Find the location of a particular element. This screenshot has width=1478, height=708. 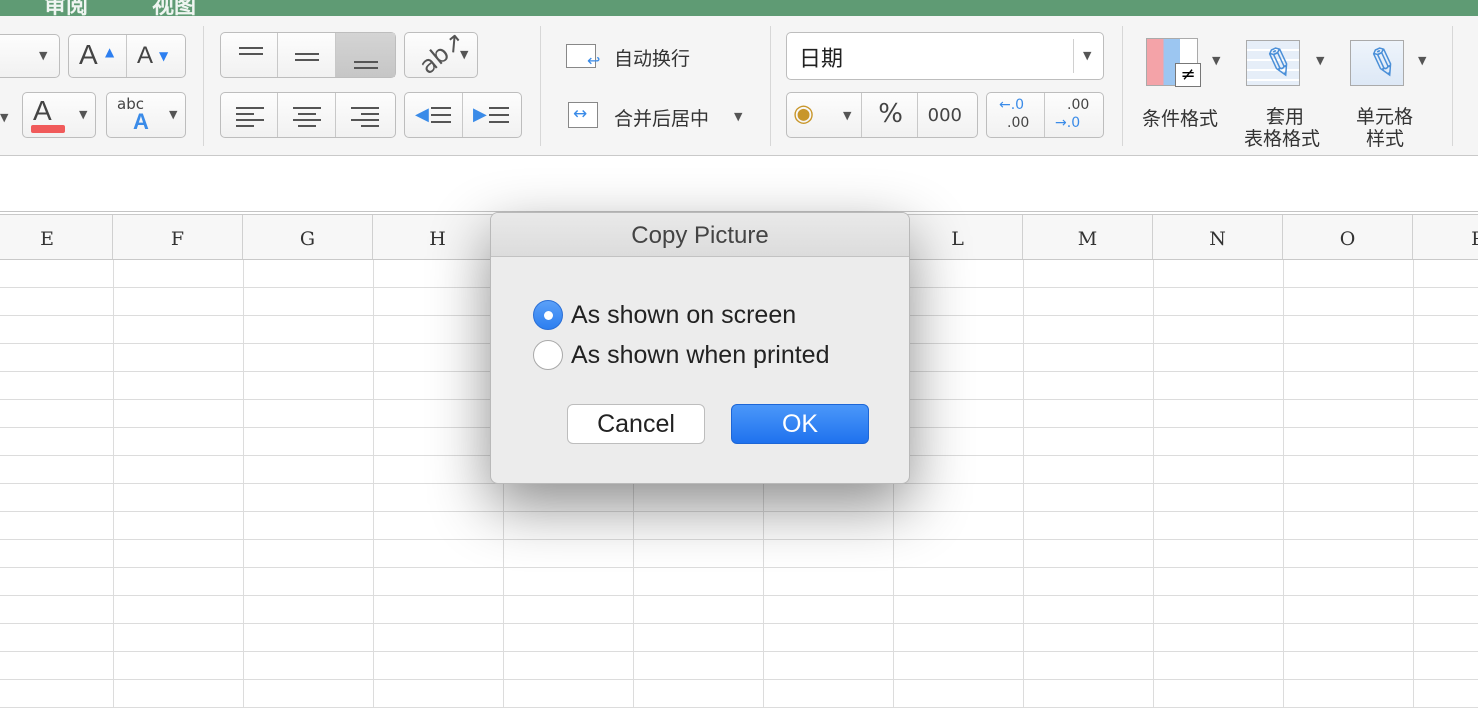

cell-brush-icon: ✎ is located at coordinates (1377, 63).